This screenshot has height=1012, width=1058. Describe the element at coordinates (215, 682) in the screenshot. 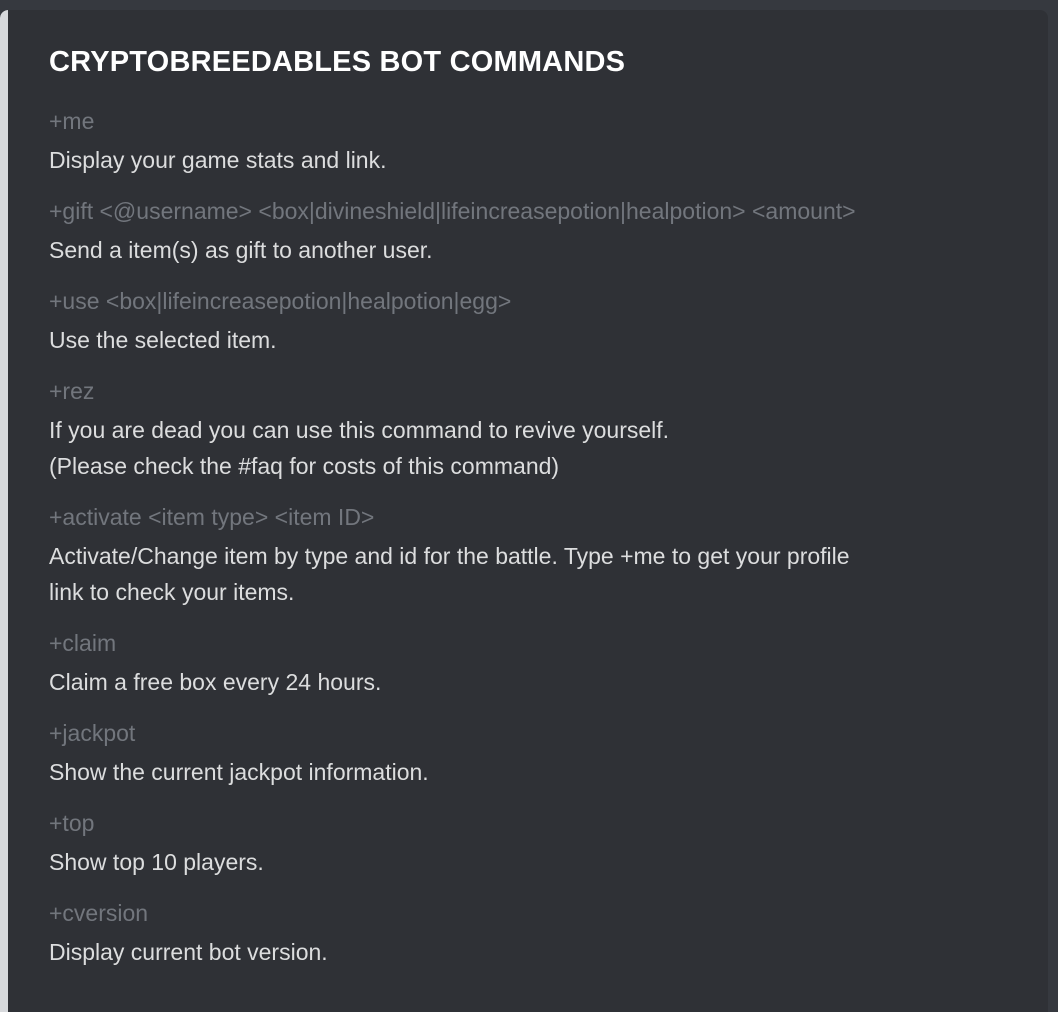

I see `command-description: Claim a free box every 24 hours.` at that location.